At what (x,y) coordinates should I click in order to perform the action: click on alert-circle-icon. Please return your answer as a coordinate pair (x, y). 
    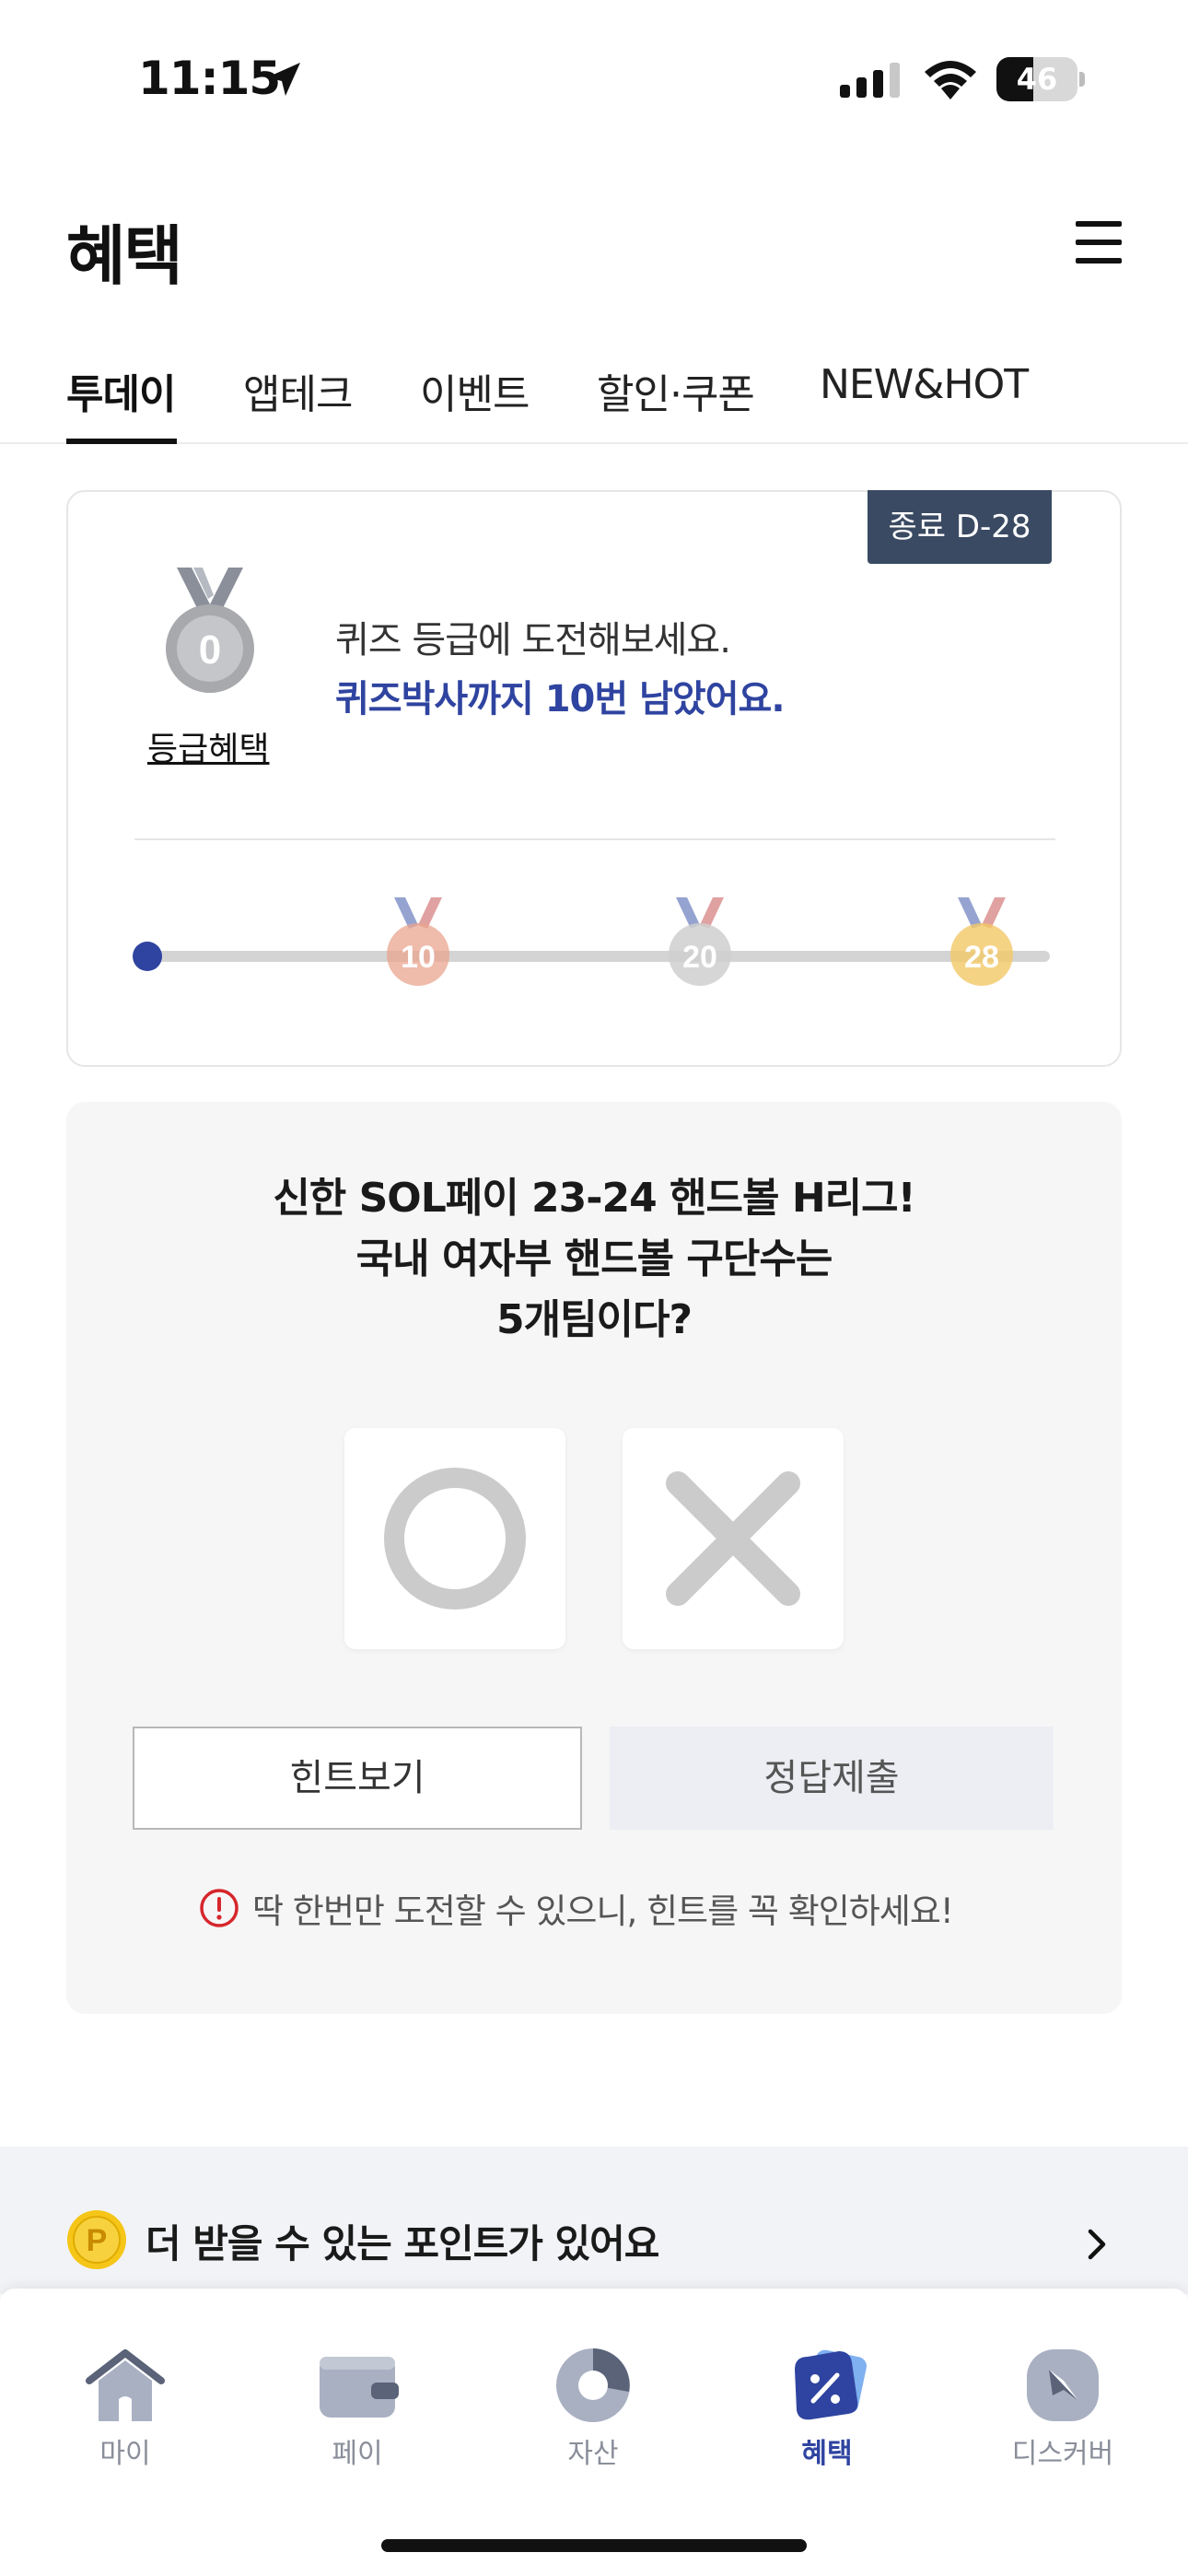
    Looking at the image, I should click on (219, 1908).